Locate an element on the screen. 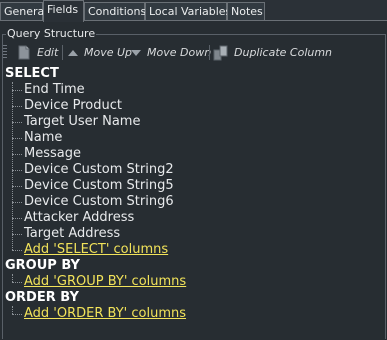  tab-label: Conditions is located at coordinates (117, 11).